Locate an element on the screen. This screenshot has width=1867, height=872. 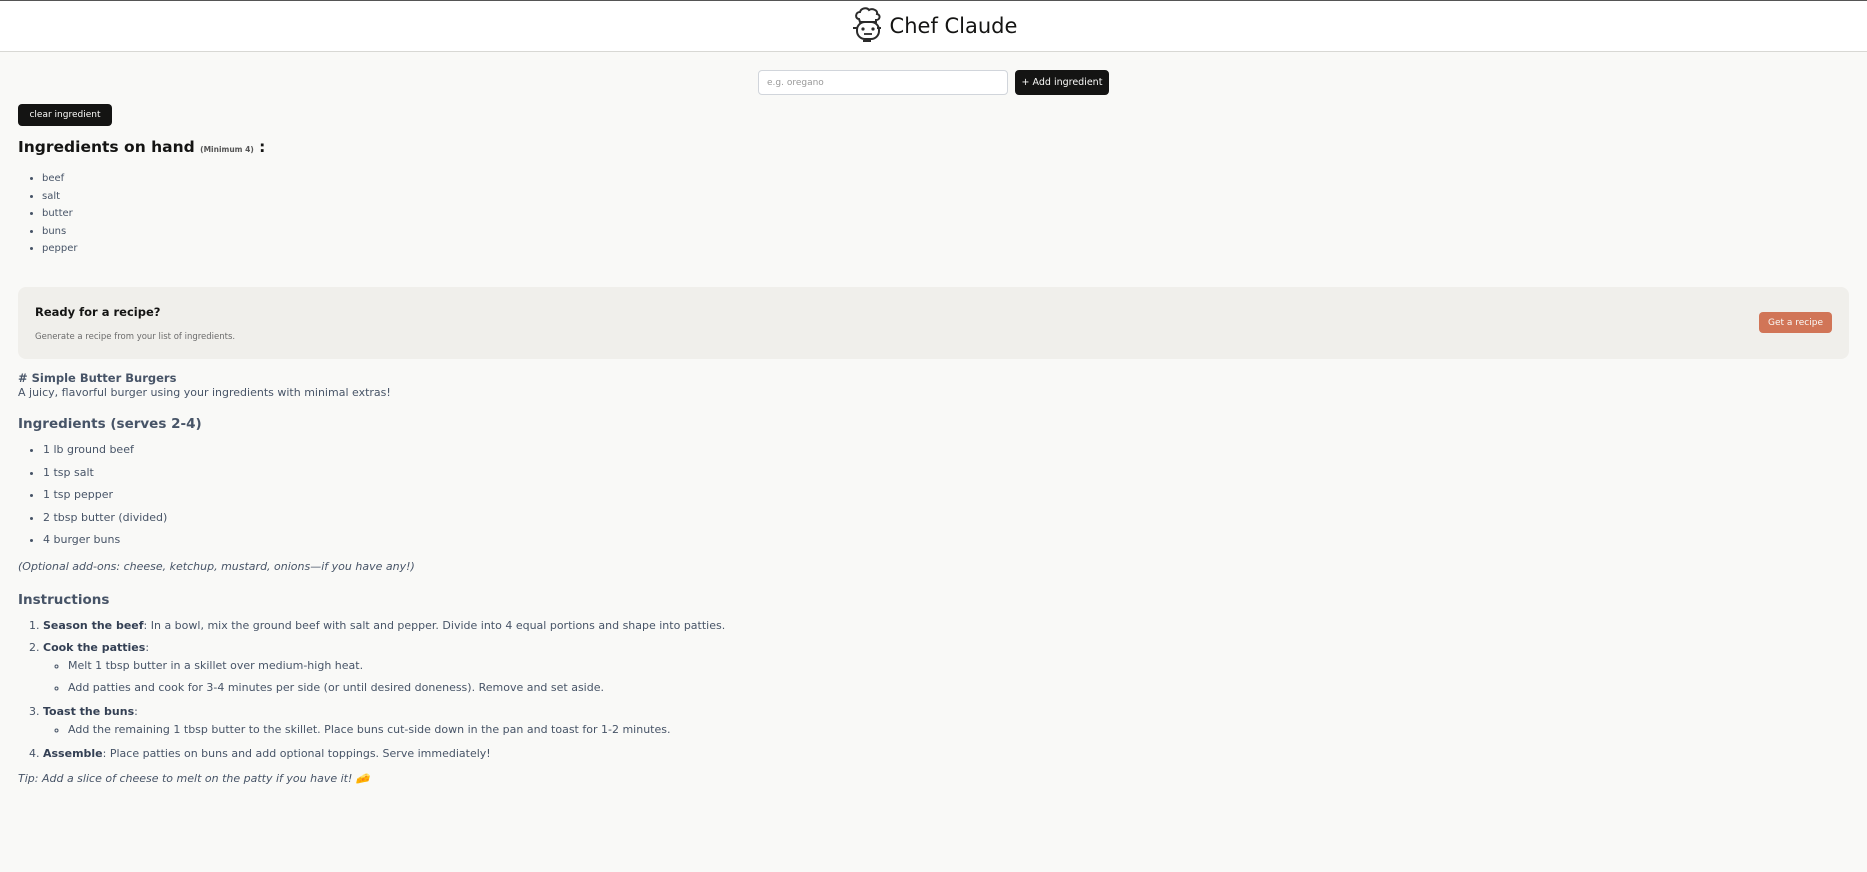
cta-title: Ready for a recipe? is located at coordinates (98, 312).